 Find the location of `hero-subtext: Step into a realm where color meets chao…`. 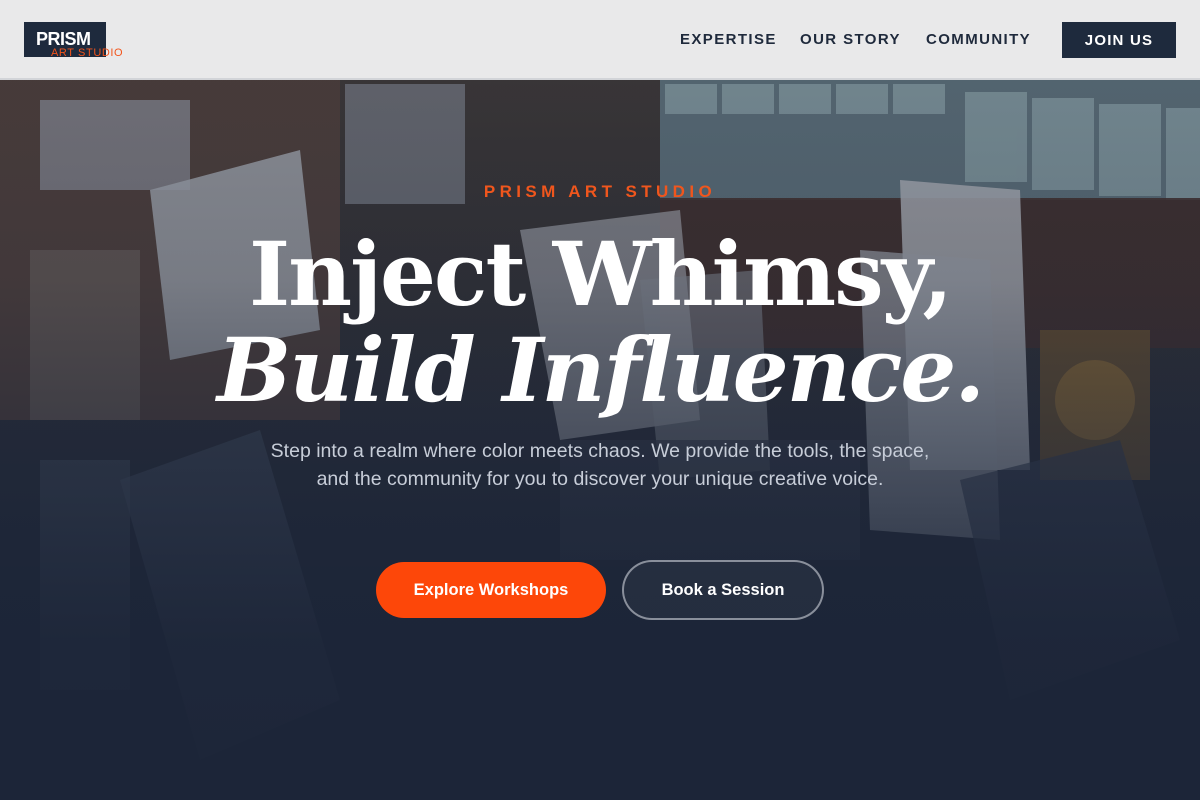

hero-subtext: Step into a realm where color meets chao… is located at coordinates (600, 465).